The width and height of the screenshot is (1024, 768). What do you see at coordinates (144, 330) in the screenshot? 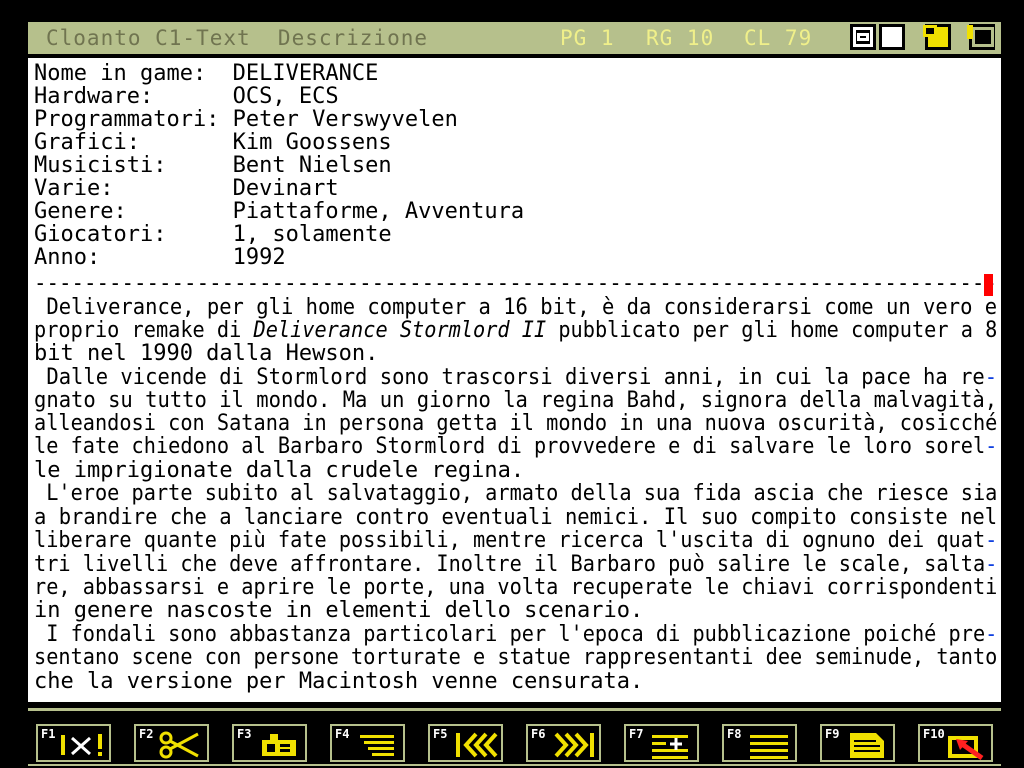
I see `body-text: proprio remake di` at bounding box center [144, 330].